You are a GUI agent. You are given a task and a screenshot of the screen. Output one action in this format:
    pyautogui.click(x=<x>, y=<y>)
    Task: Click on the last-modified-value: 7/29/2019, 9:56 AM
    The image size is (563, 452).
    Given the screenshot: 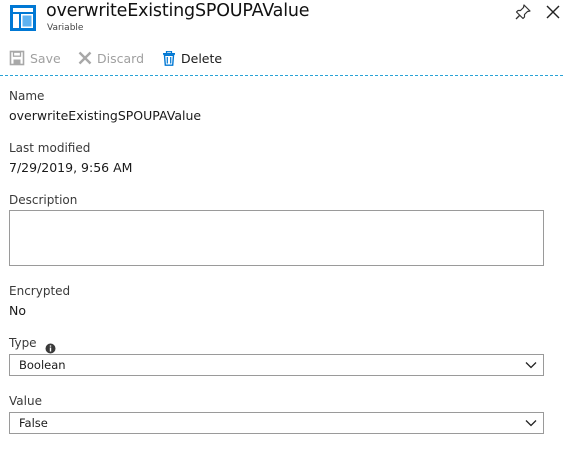 What is the action you would take?
    pyautogui.click(x=71, y=167)
    